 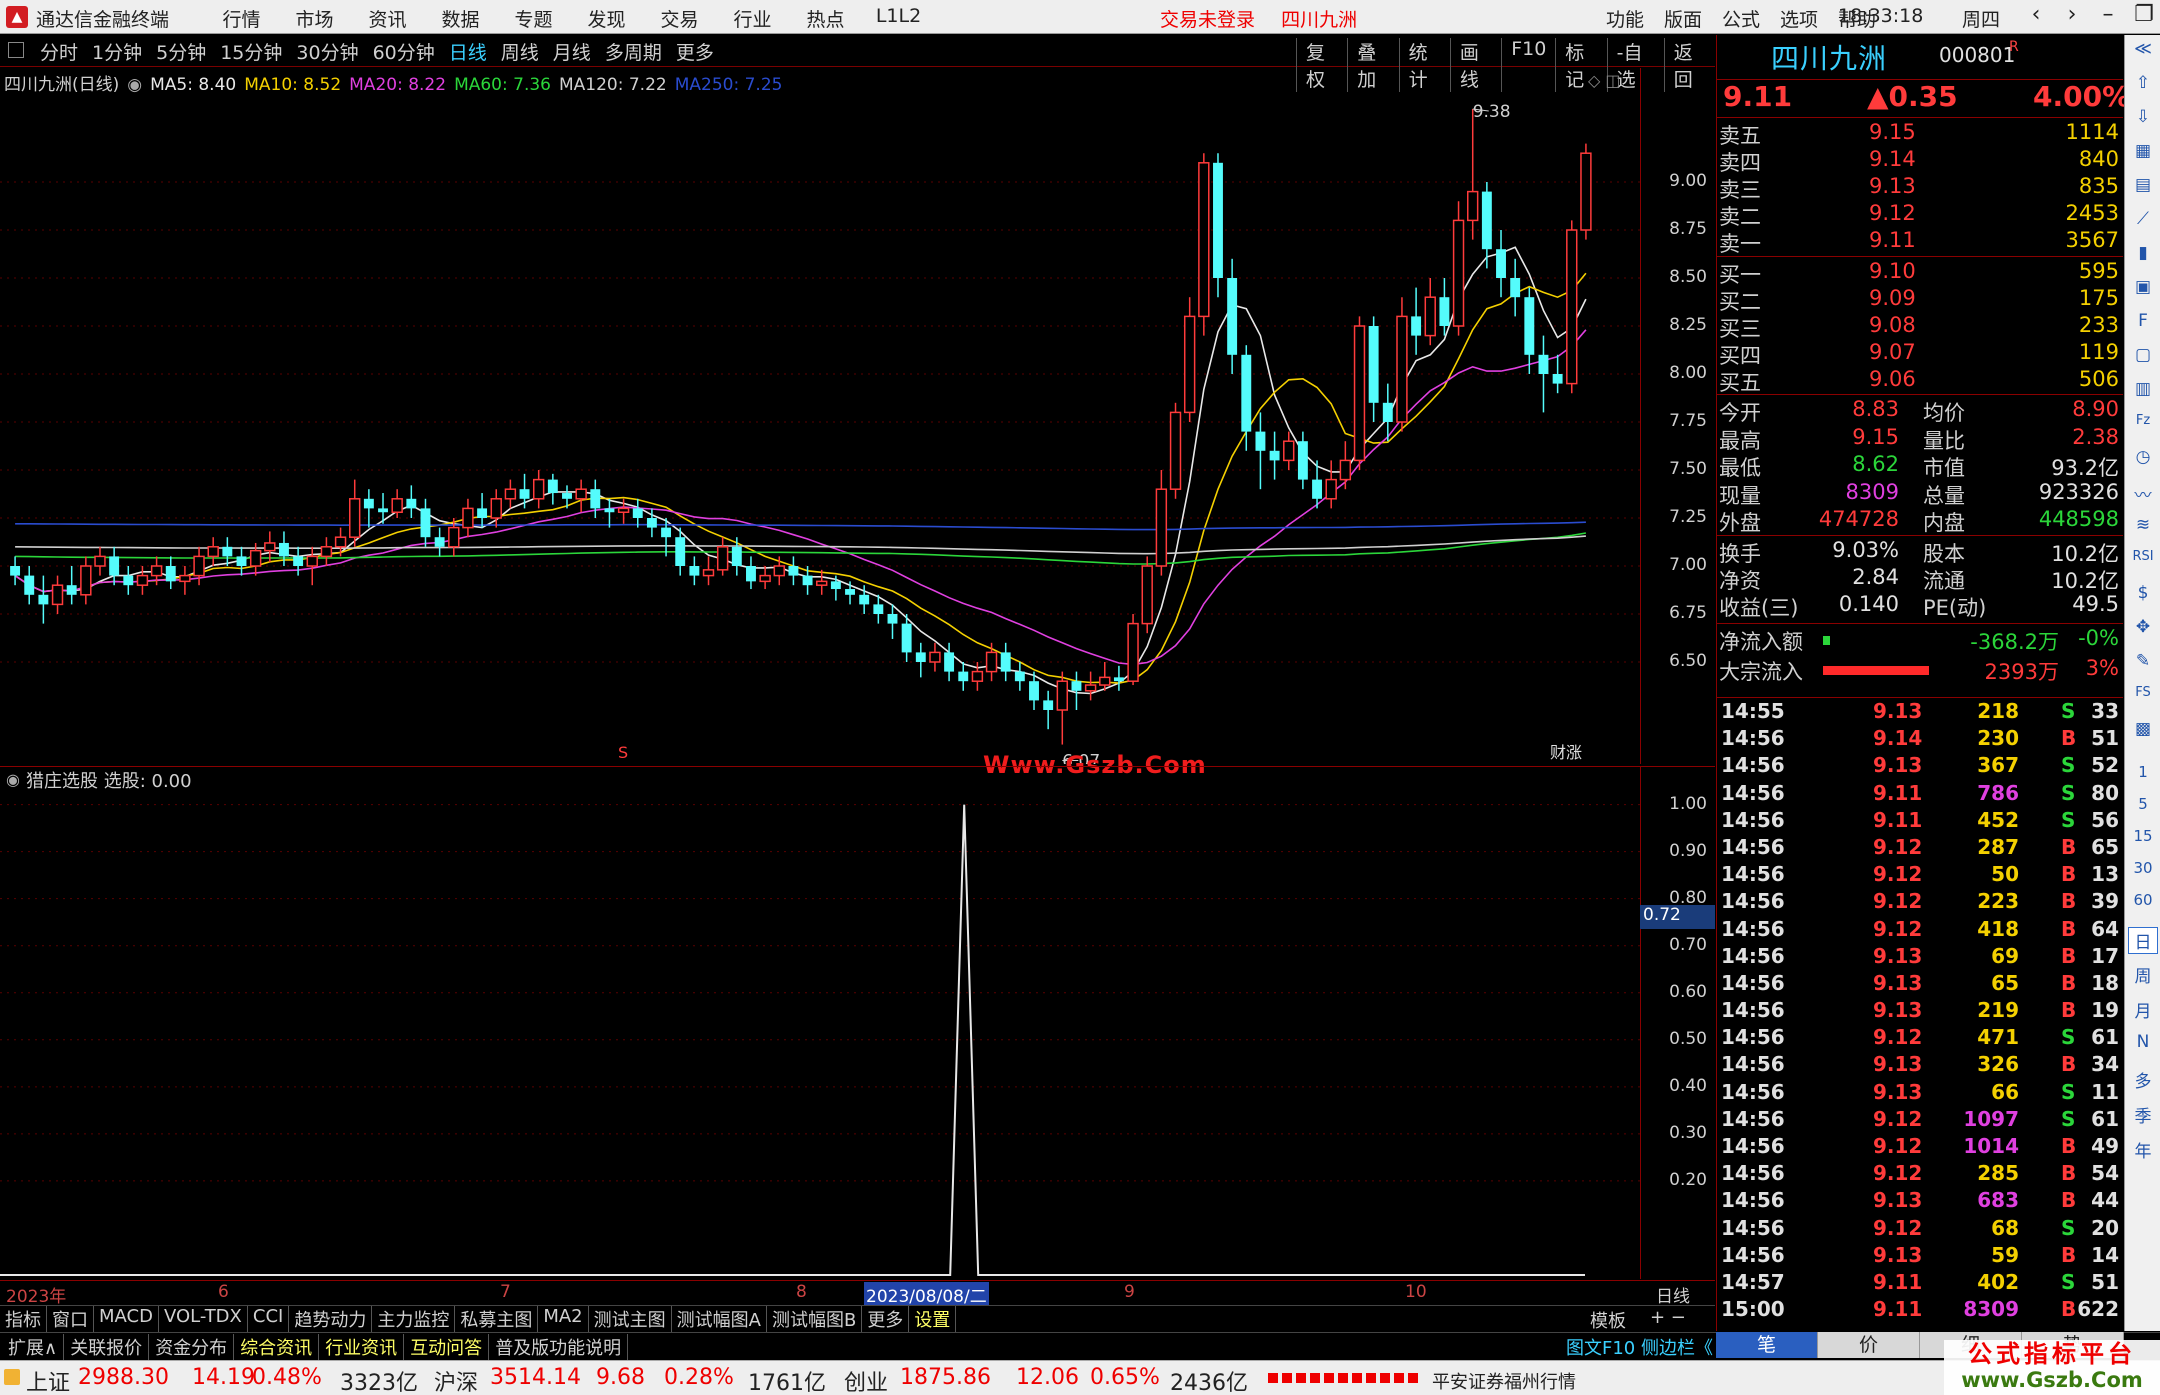 I want to click on fz-icon: Fz, so click(x=2143, y=420).